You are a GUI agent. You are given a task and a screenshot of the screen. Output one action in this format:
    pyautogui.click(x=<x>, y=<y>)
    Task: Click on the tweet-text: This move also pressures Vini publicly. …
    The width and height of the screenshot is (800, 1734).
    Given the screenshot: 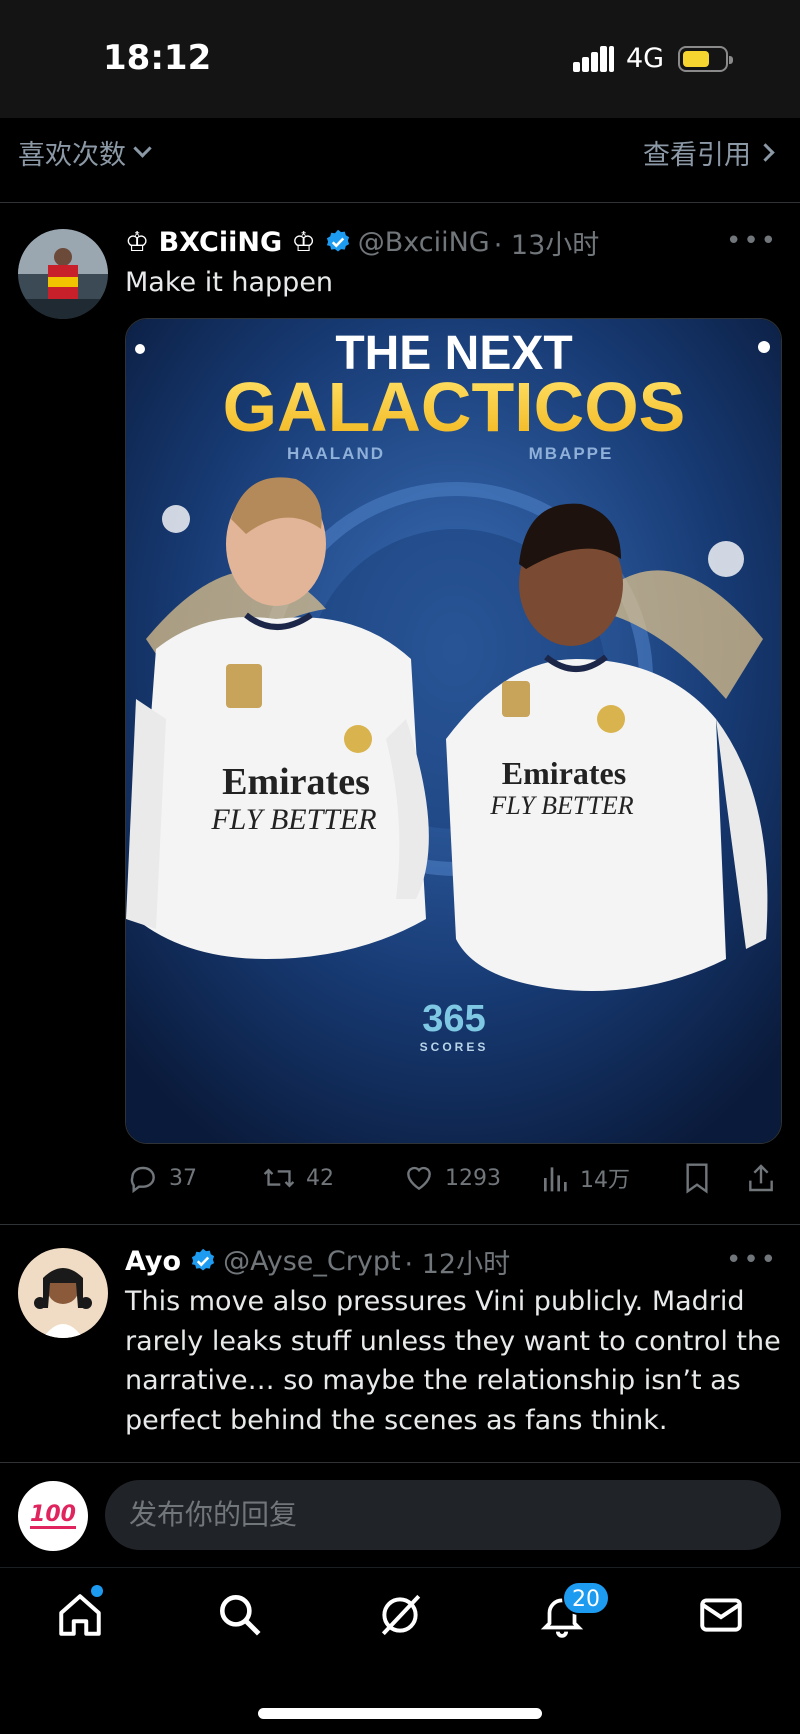 What is the action you would take?
    pyautogui.click(x=453, y=1361)
    